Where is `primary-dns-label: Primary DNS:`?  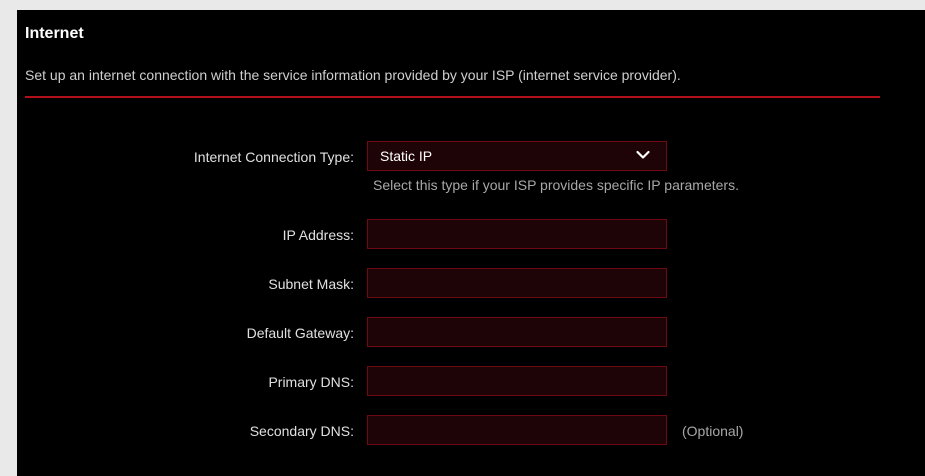 primary-dns-label: Primary DNS: is located at coordinates (311, 382).